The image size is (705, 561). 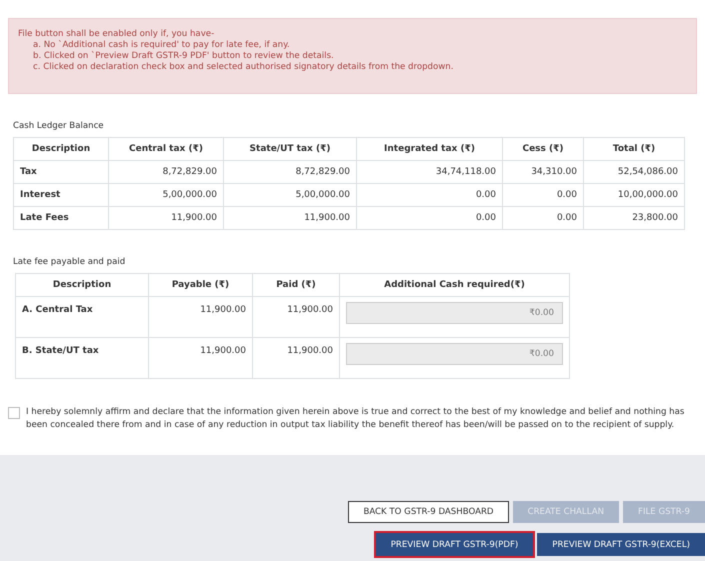 What do you see at coordinates (429, 149) in the screenshot?
I see `column-header: Integrated tax (₹)` at bounding box center [429, 149].